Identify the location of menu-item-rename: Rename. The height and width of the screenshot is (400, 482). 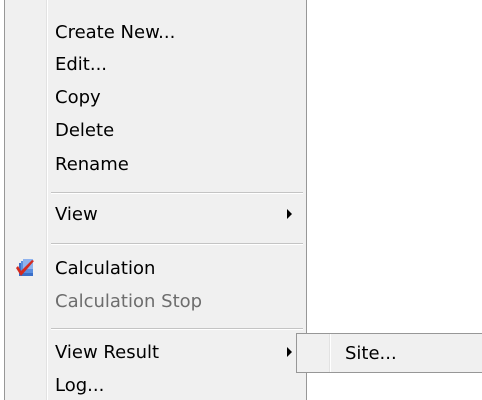
(155, 164).